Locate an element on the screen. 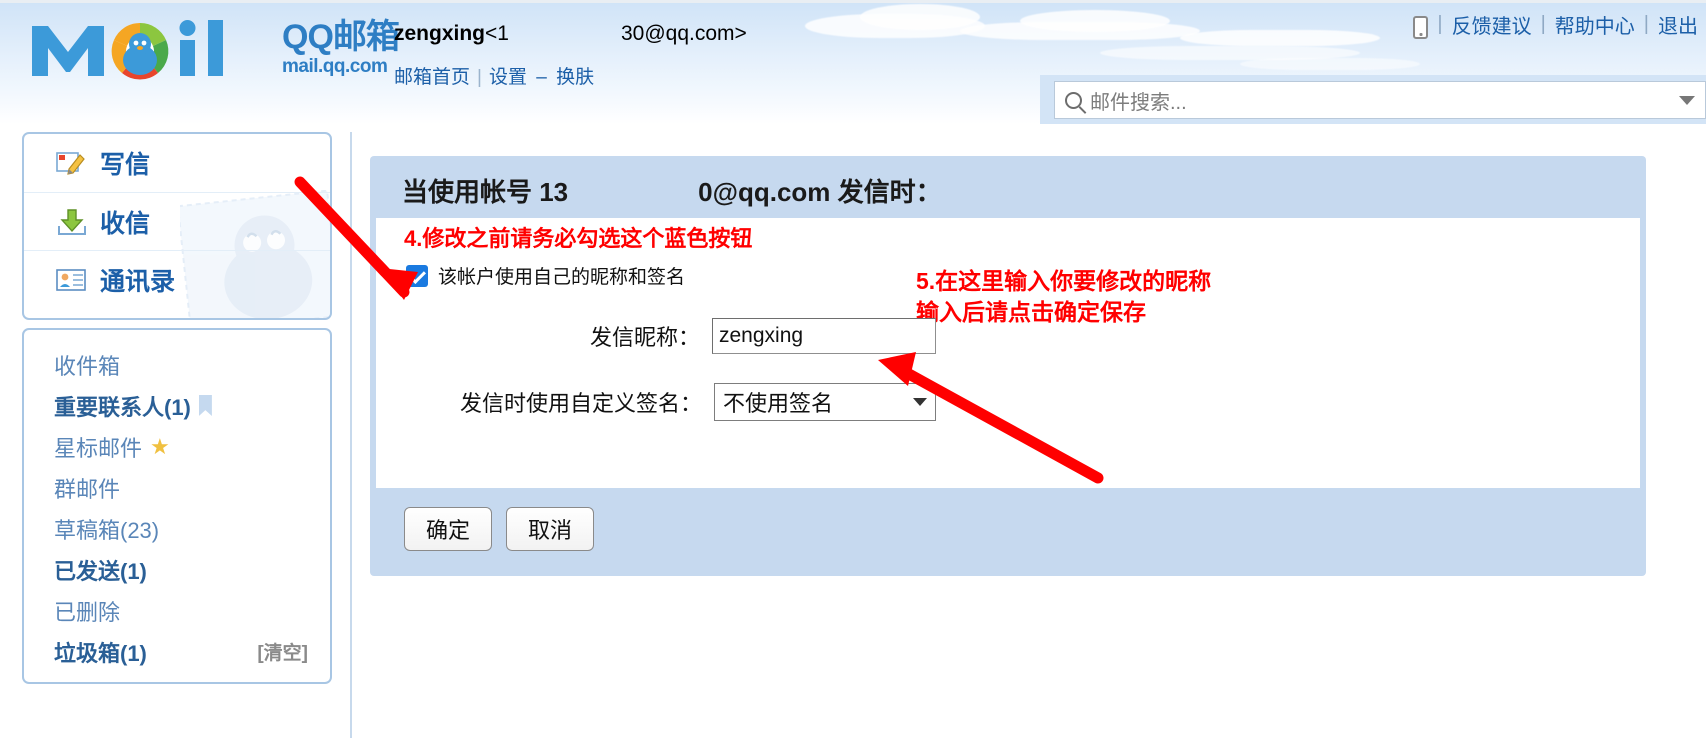 The height and width of the screenshot is (738, 1706). annotation-step-5: 5.在这里输入你要修改的昵称 输入后请点击确定保存 is located at coordinates (1063, 297).